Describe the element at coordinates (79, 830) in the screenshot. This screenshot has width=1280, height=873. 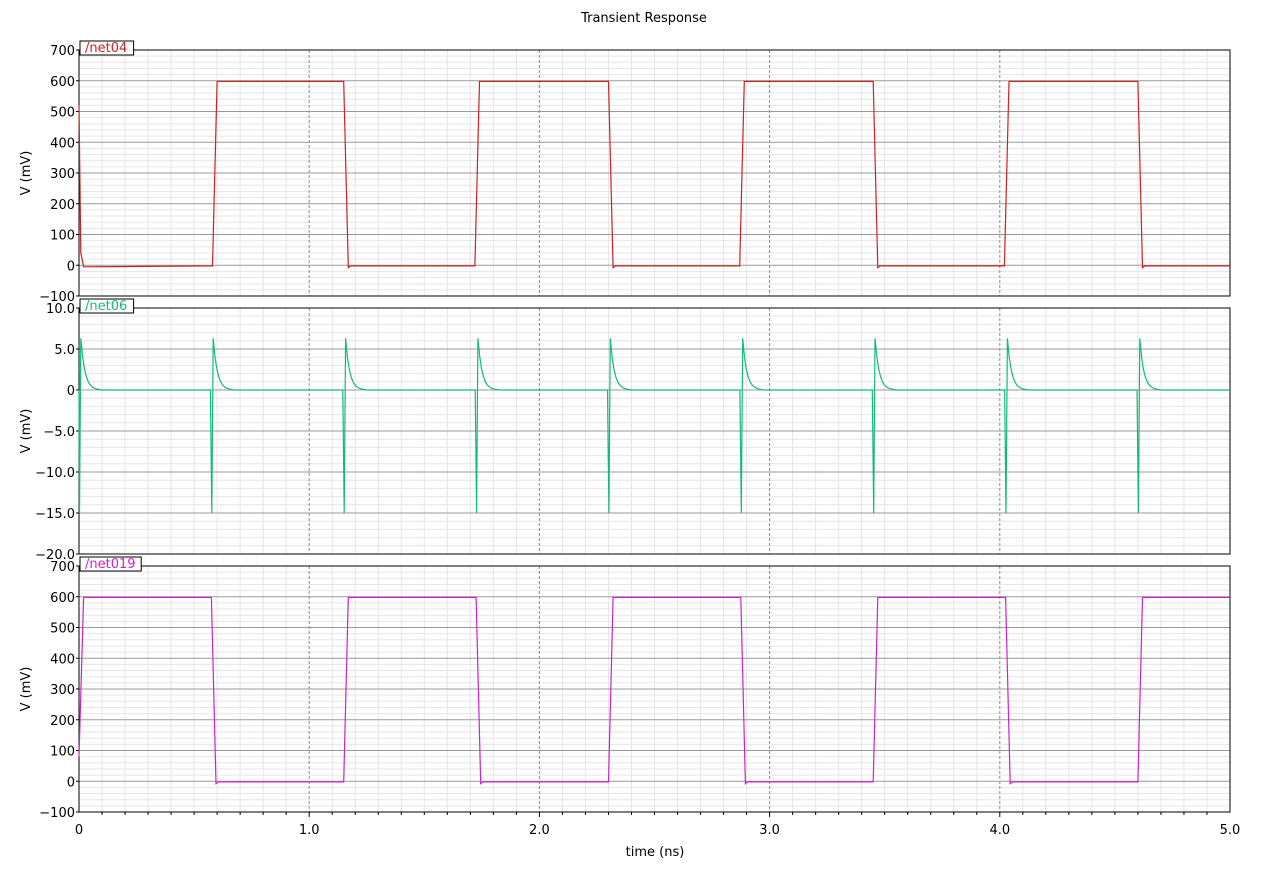
I see `x-tick-label: 0` at that location.